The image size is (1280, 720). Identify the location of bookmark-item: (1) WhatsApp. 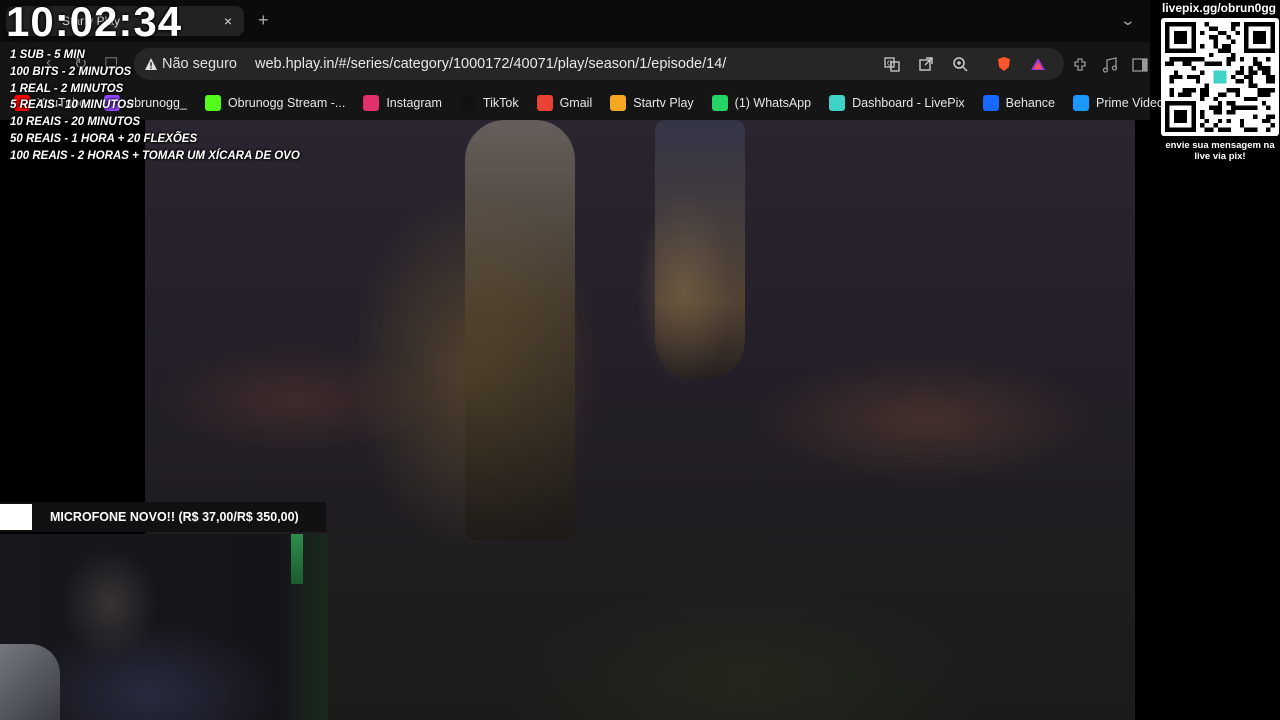
(761, 103).